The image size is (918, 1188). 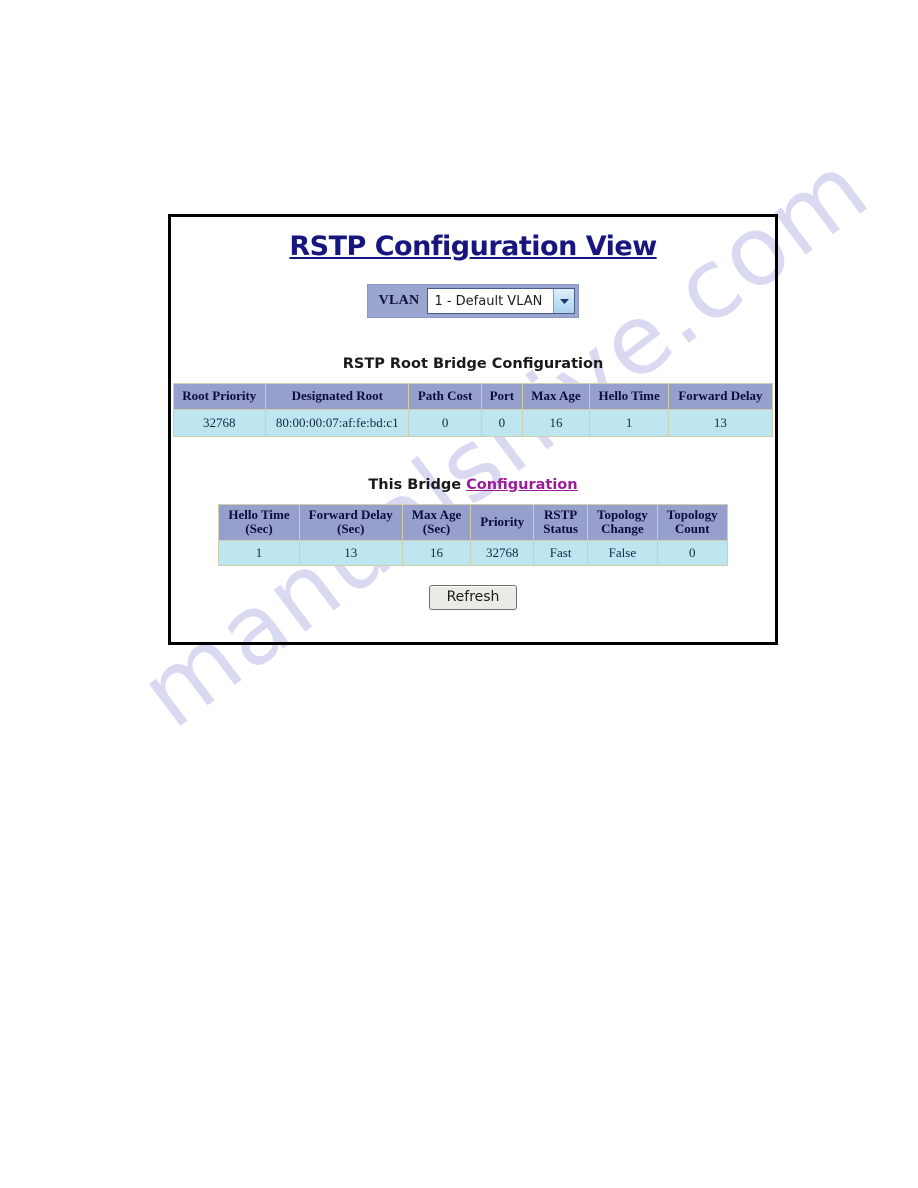 I want to click on col-max-age: Max Age (Sec), so click(x=436, y=522).